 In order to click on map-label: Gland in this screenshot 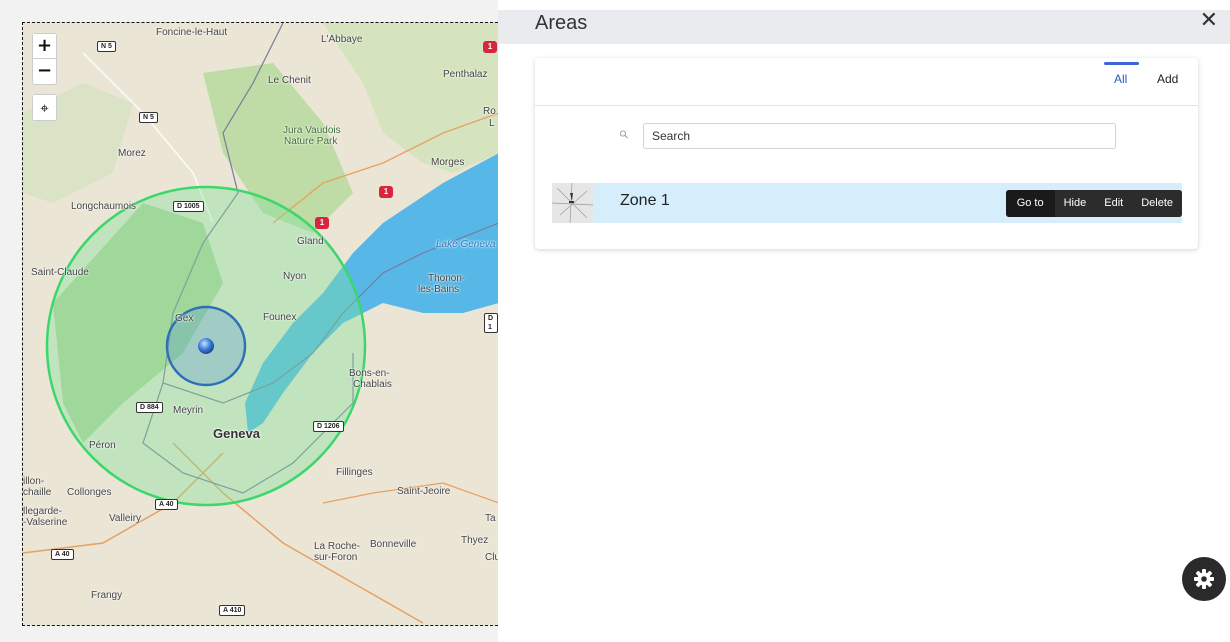, I will do `click(310, 241)`.